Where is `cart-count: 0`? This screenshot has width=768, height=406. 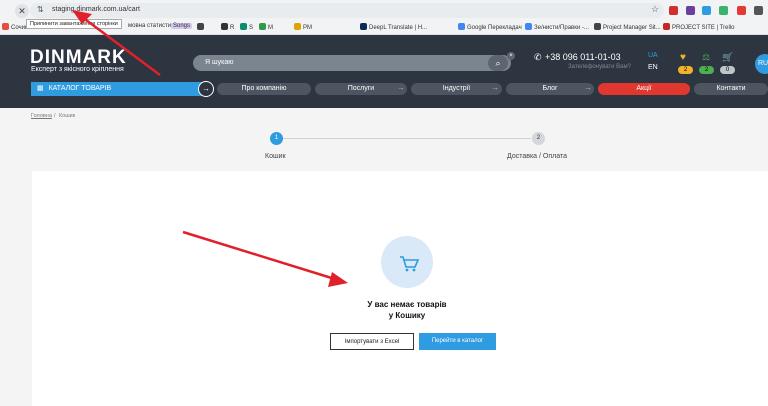
cart-count: 0 is located at coordinates (727, 70).